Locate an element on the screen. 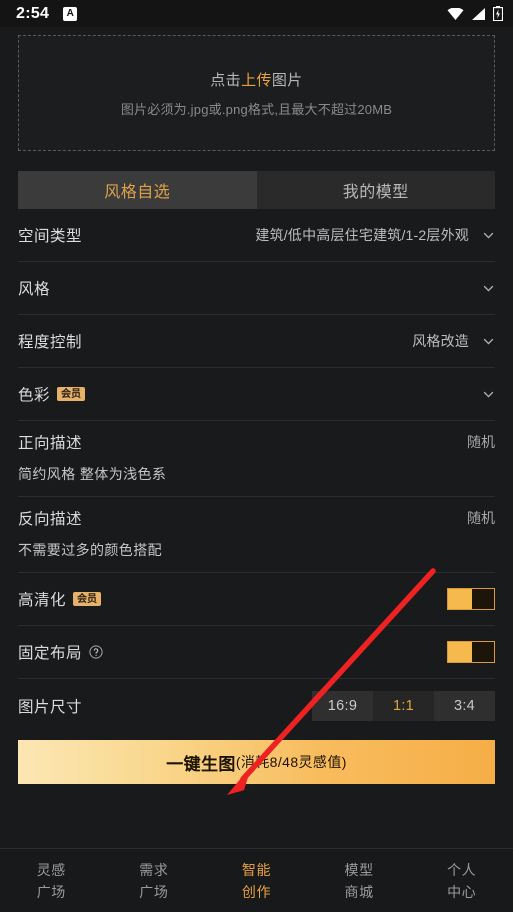  color-label-text: 色彩 is located at coordinates (34, 395).